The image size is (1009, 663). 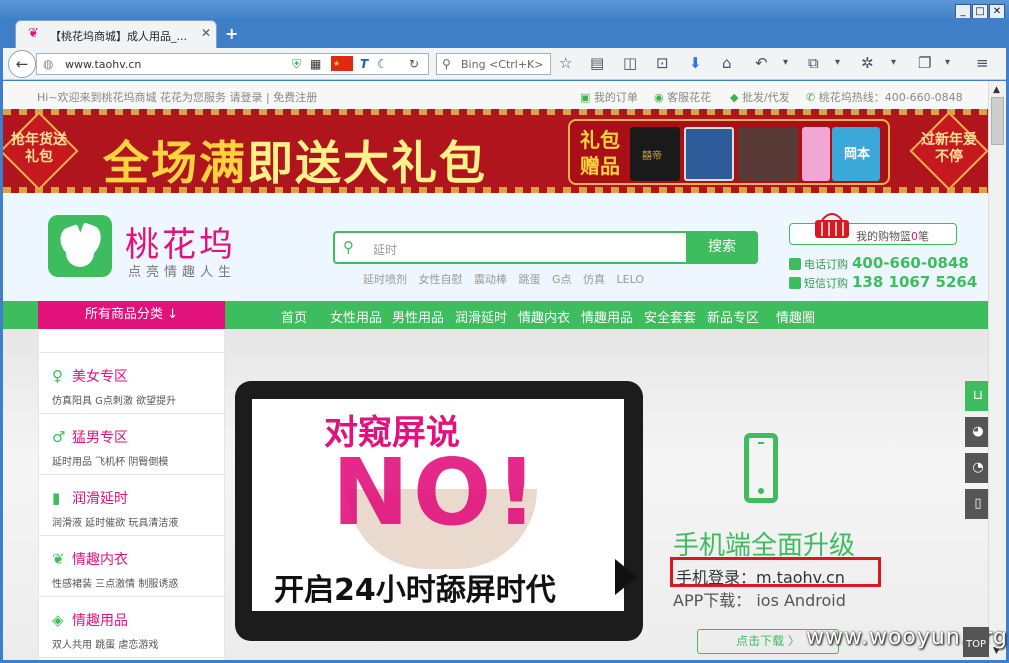 I want to click on category-subs: 润滑液 延时催欲 玩具清洁液, so click(x=115, y=521).